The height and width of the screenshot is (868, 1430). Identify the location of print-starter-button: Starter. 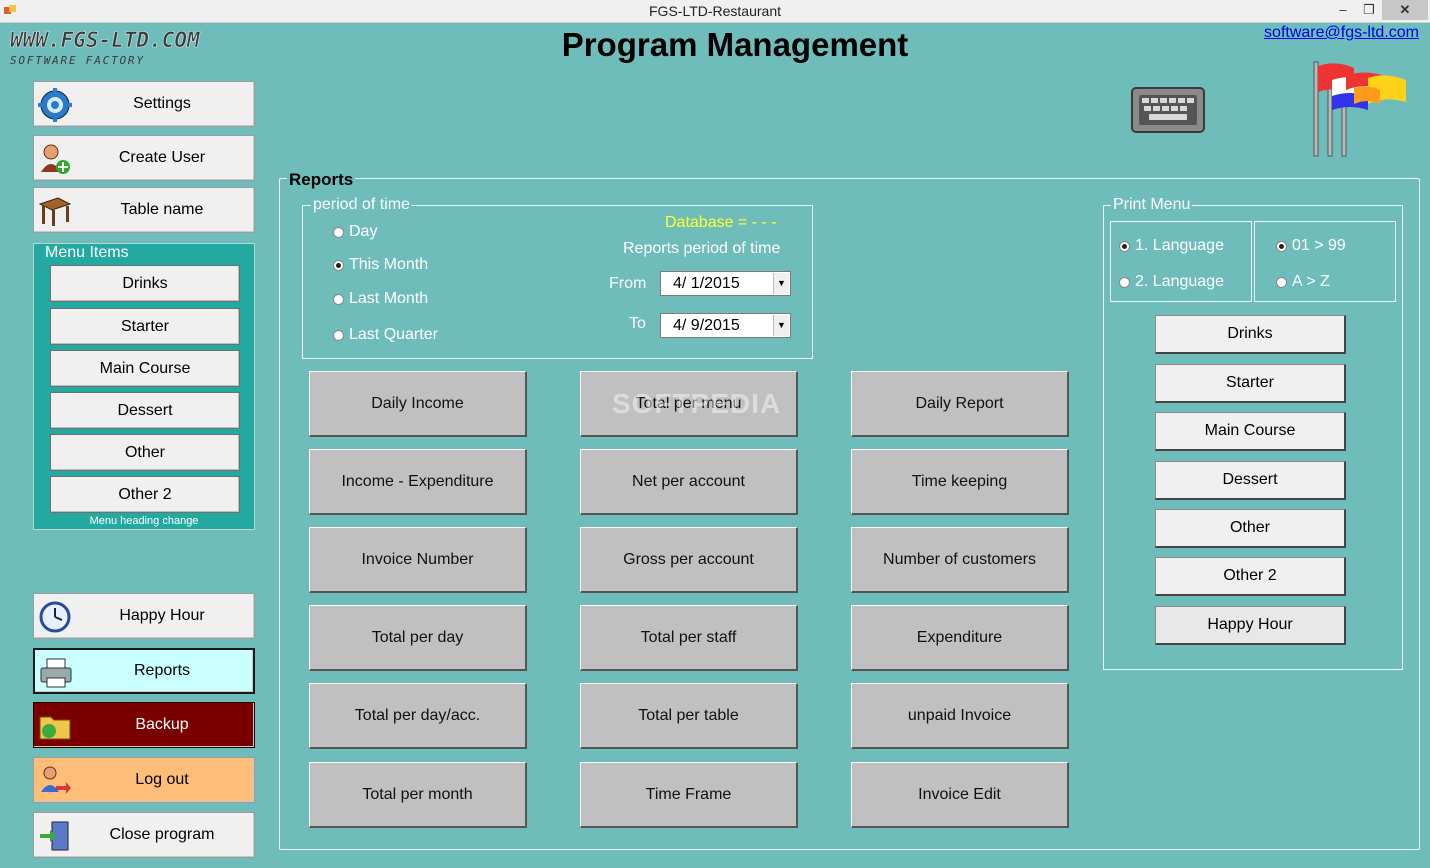
(1250, 383).